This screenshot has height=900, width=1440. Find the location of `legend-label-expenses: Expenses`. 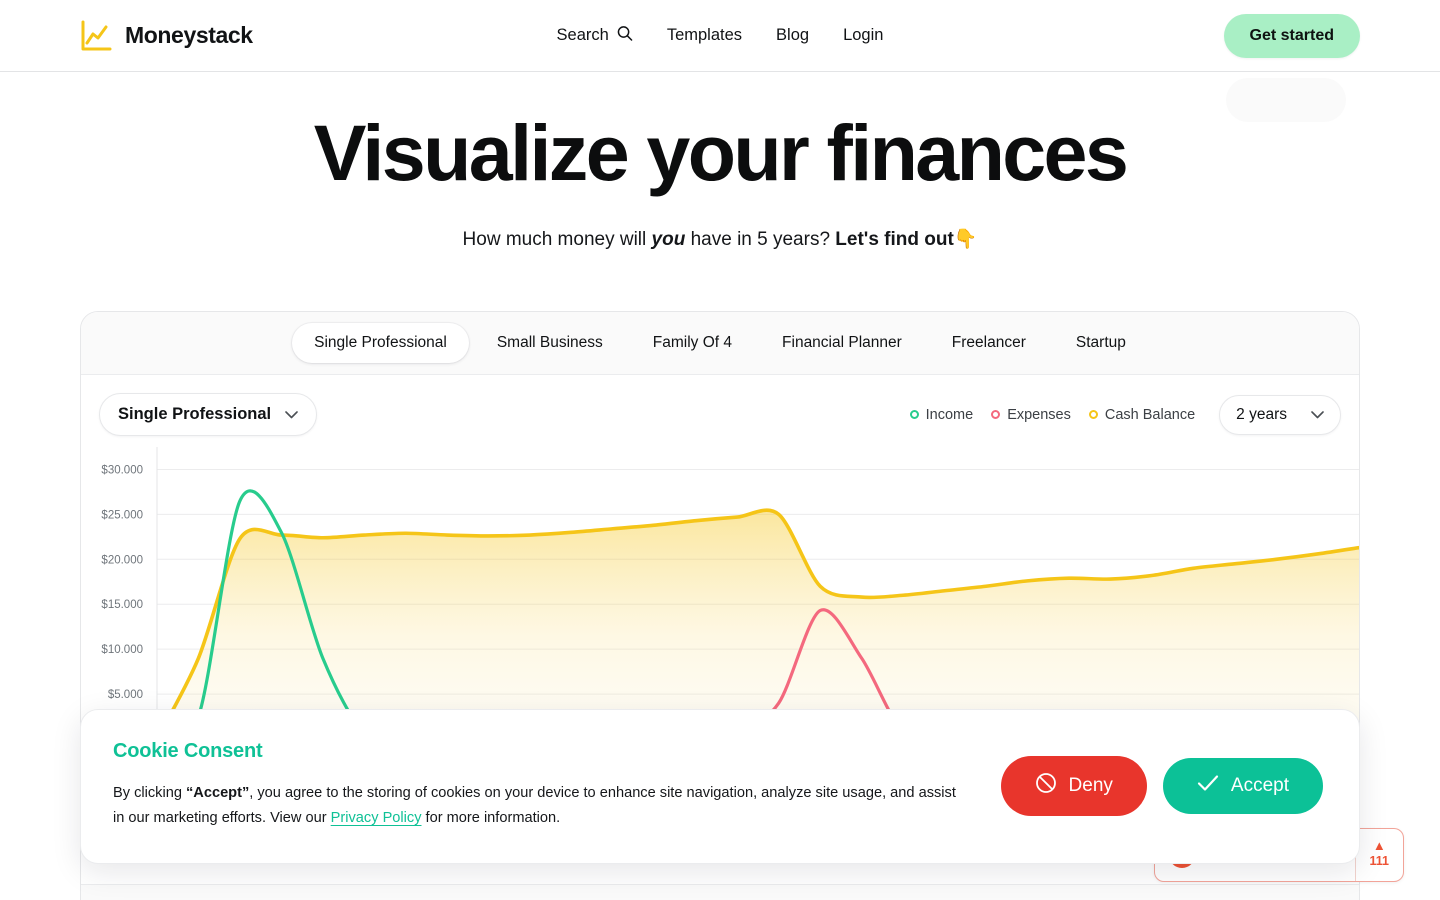

legend-label-expenses: Expenses is located at coordinates (1039, 414).